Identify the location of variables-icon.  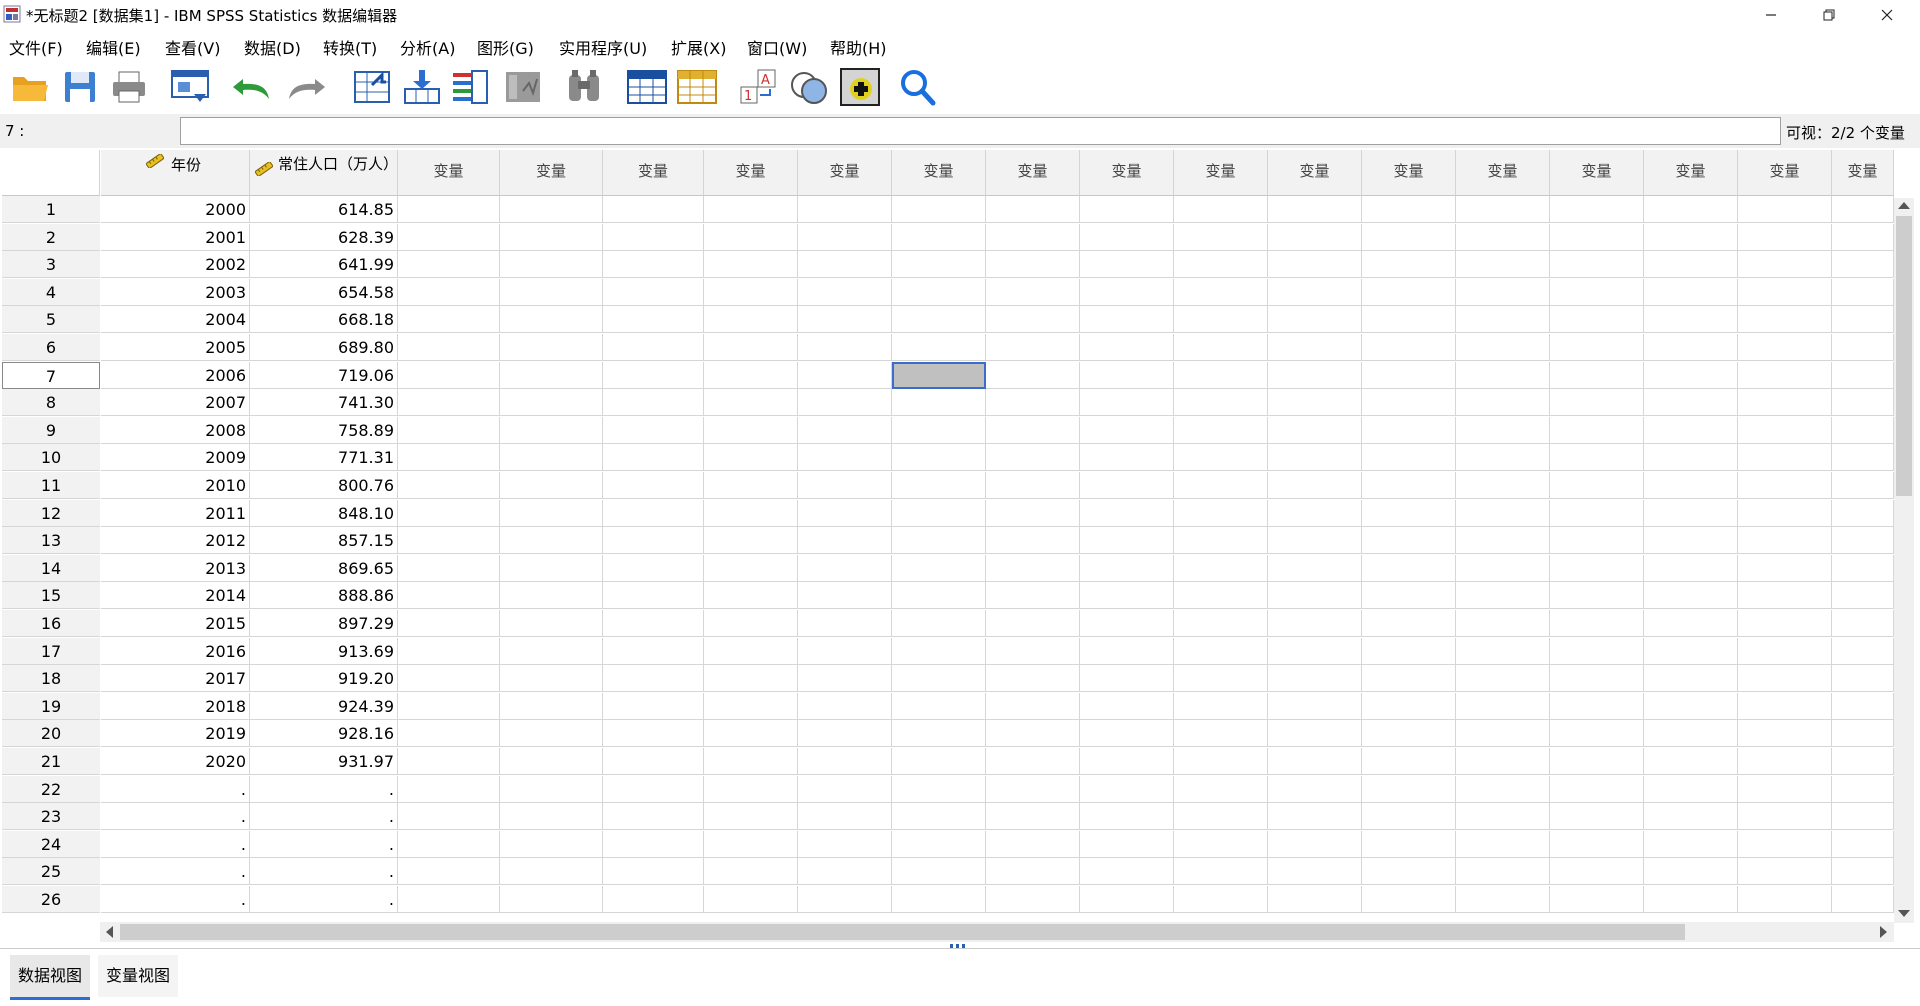
(470, 87).